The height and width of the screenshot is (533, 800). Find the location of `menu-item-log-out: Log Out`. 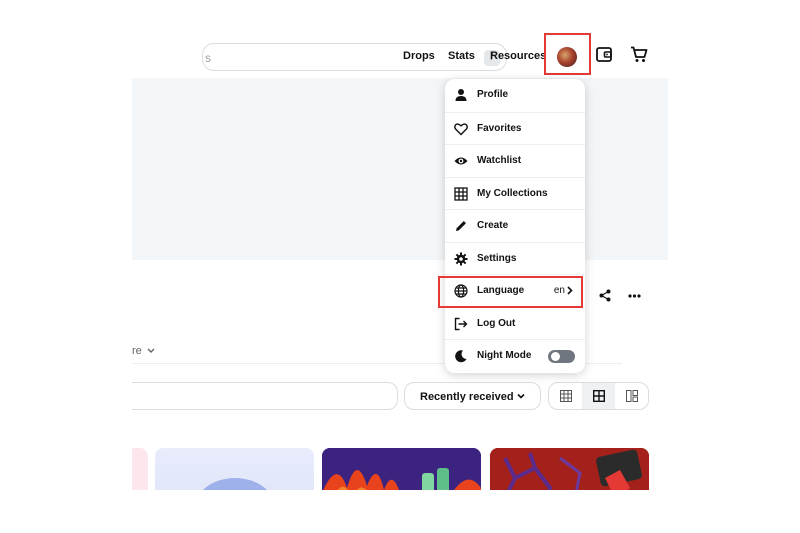

menu-item-log-out: Log Out is located at coordinates (515, 323).